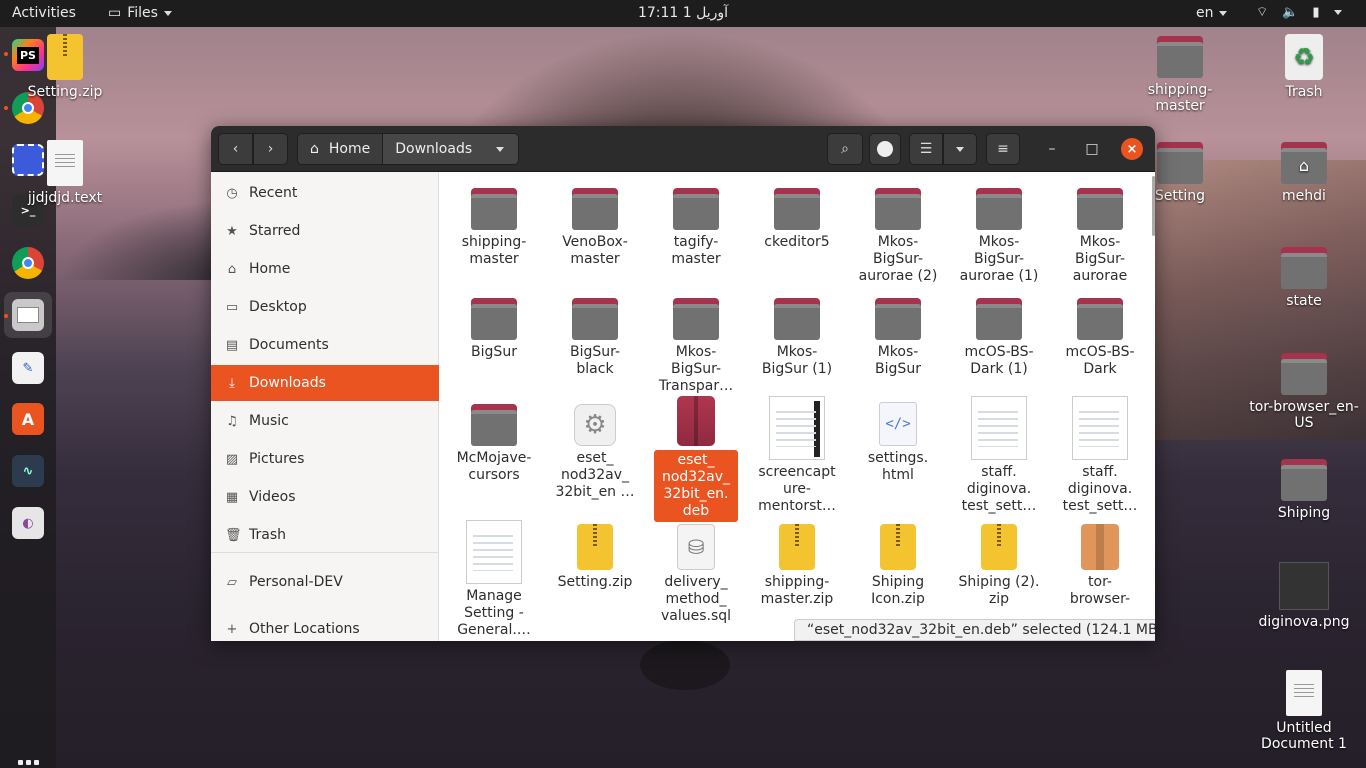  Describe the element at coordinates (65, 67) in the screenshot. I see `desktop-icon-setting-zip: Setting.zip` at that location.